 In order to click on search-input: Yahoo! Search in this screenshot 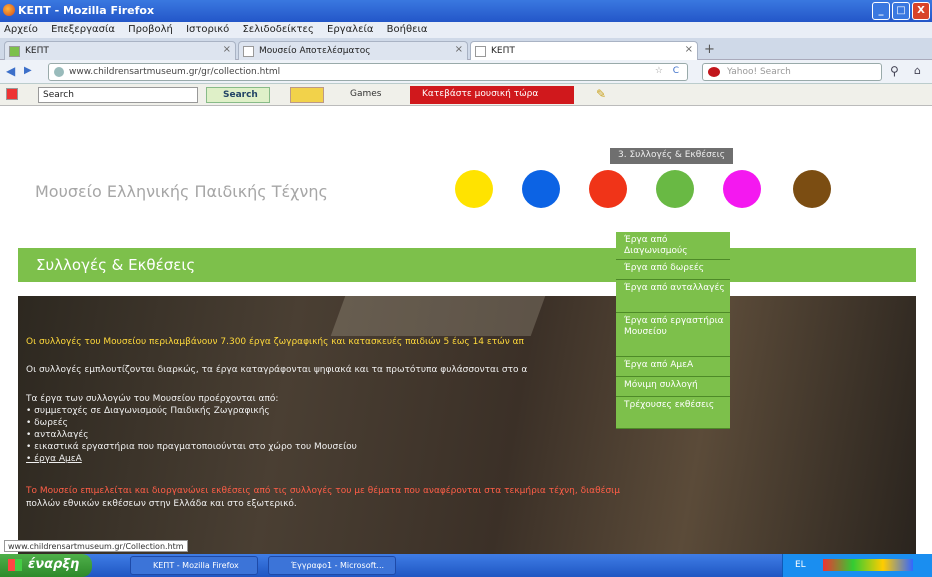, I will do `click(792, 72)`.